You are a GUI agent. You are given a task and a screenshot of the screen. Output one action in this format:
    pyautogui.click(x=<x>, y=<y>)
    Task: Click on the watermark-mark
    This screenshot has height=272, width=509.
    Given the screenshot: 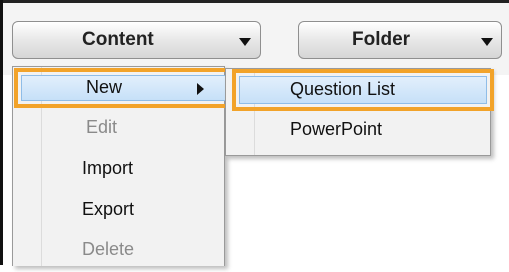 What is the action you would take?
    pyautogui.click(x=499, y=253)
    